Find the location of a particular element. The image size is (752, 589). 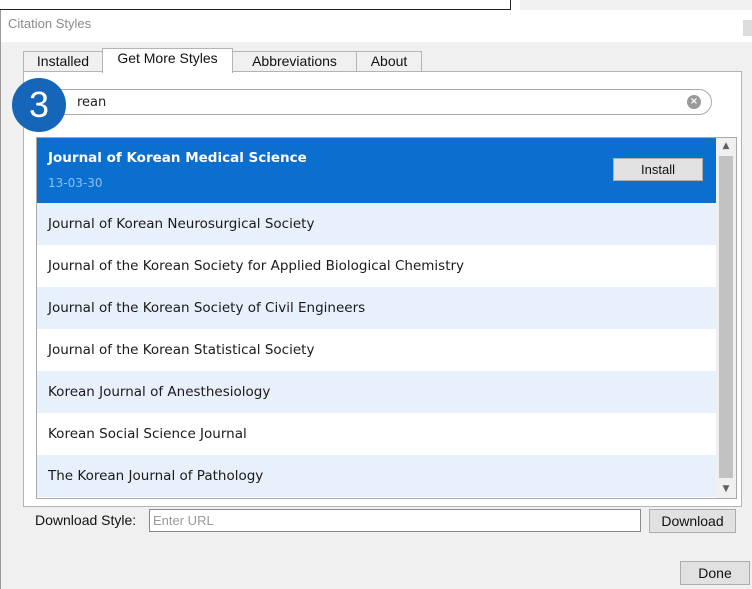

search-field: rean × is located at coordinates (374, 102).